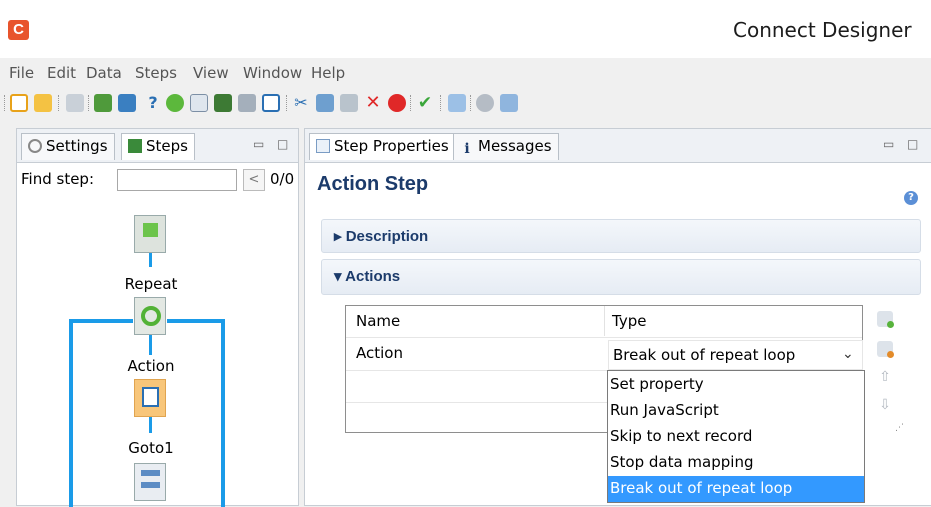 The image size is (931, 507). What do you see at coordinates (704, 355) in the screenshot?
I see `action-type-value: Break out of repeat loop` at bounding box center [704, 355].